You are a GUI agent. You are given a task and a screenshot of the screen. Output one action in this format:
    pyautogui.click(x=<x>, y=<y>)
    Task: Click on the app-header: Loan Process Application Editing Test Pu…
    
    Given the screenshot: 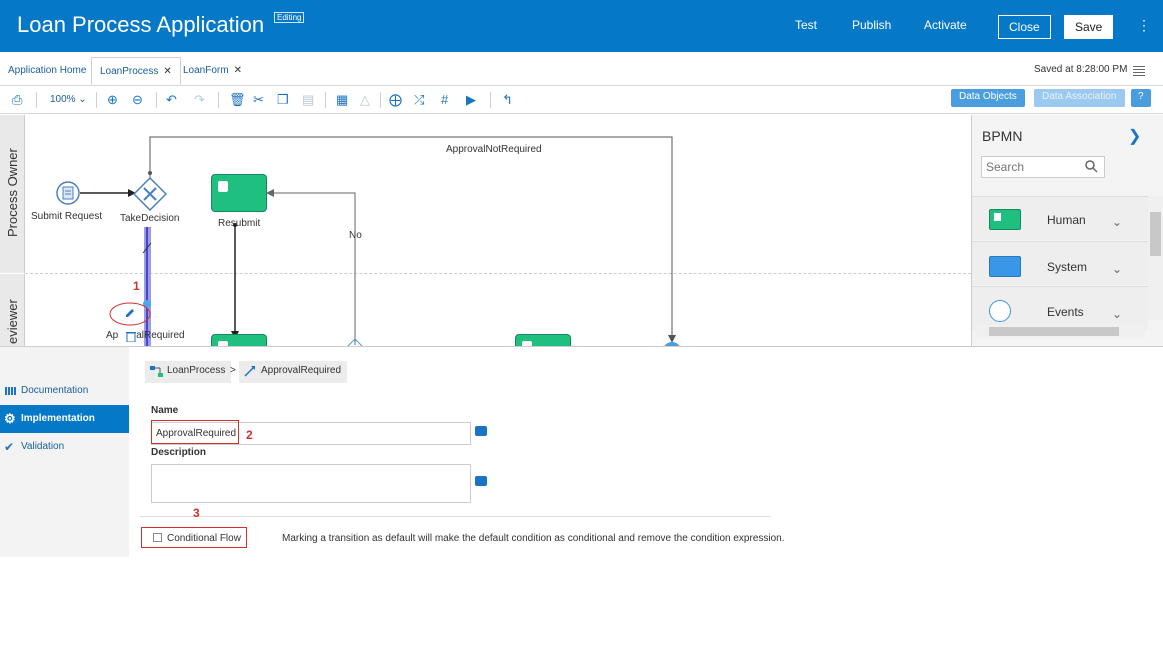 What is the action you would take?
    pyautogui.click(x=581, y=26)
    